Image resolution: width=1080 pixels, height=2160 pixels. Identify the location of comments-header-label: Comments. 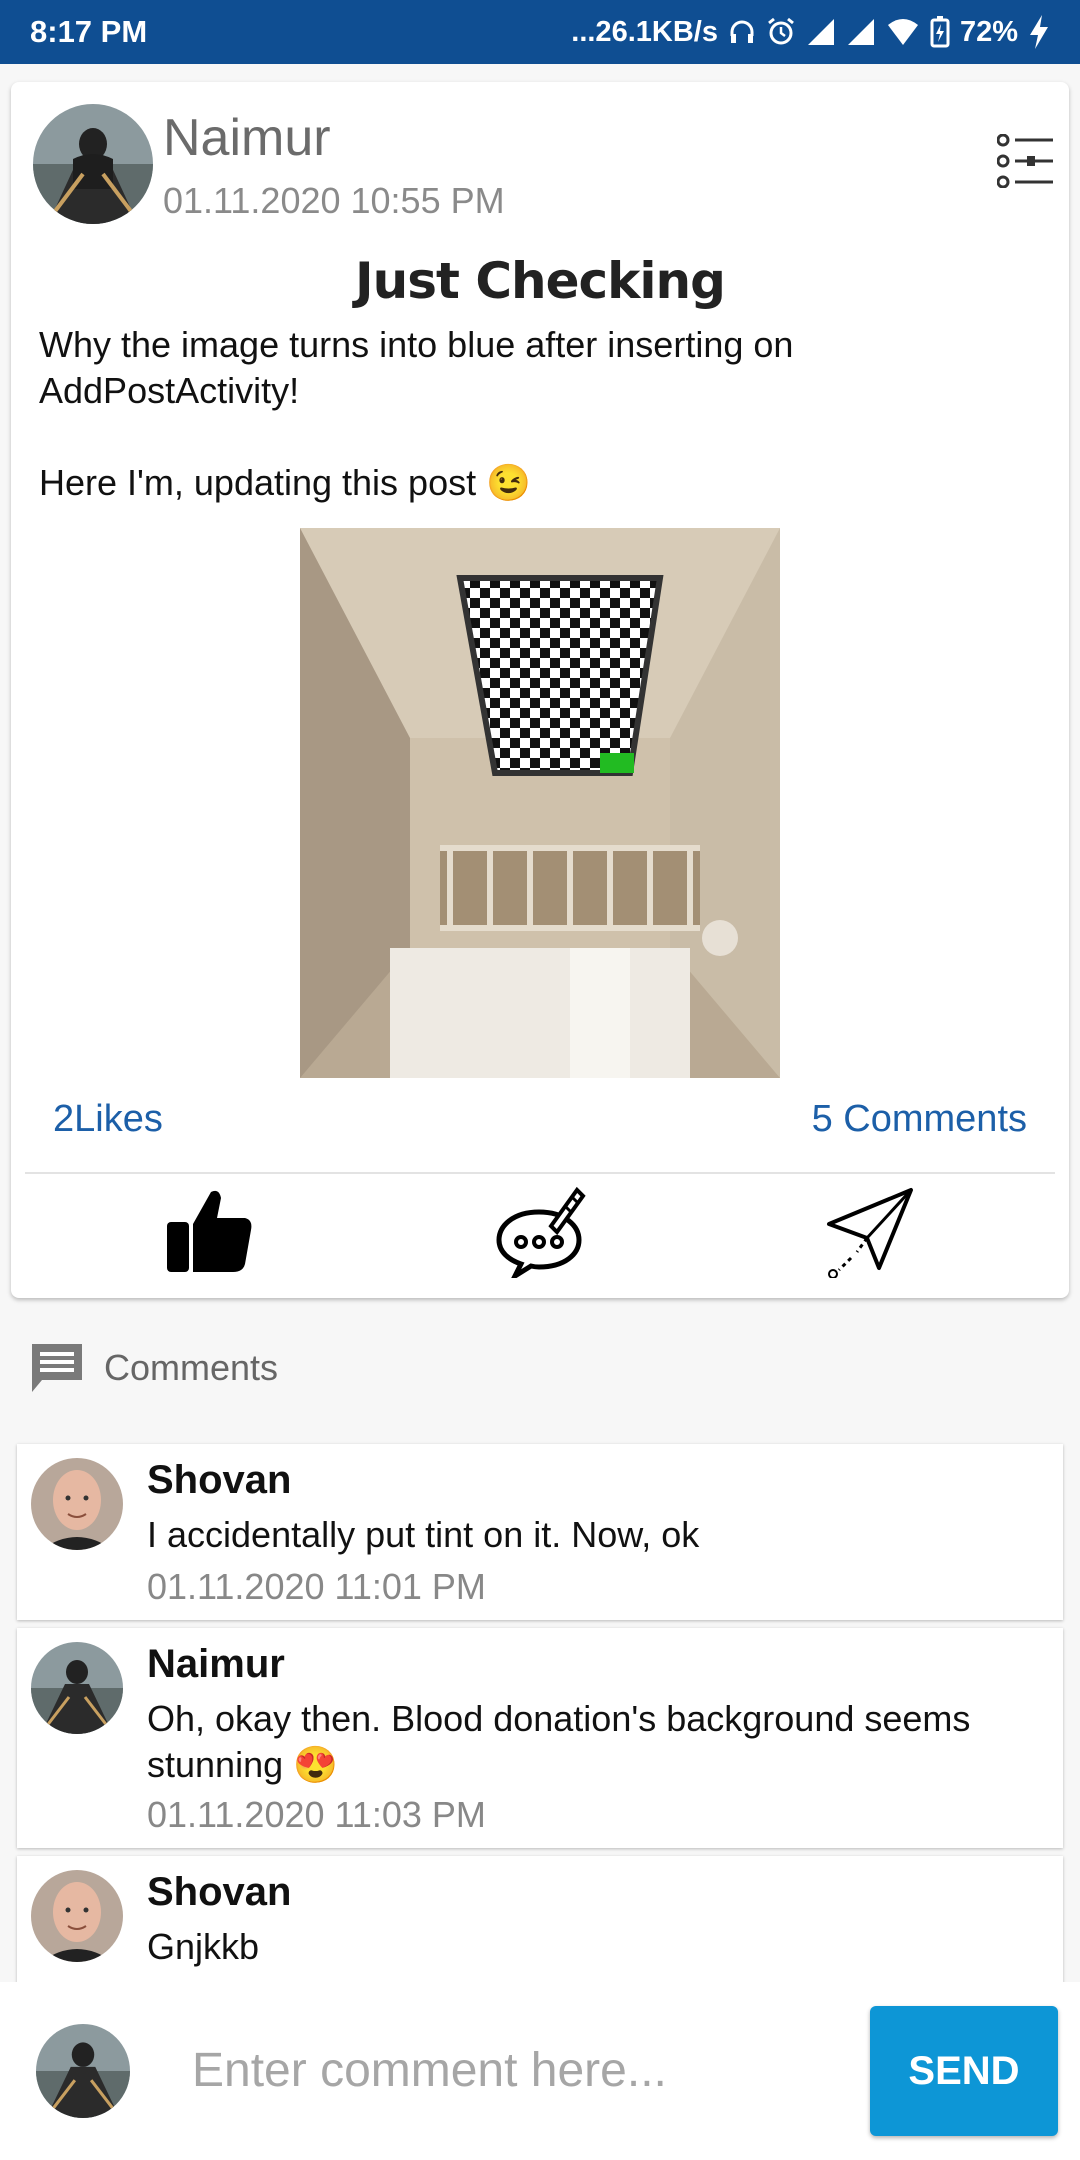
(191, 1367).